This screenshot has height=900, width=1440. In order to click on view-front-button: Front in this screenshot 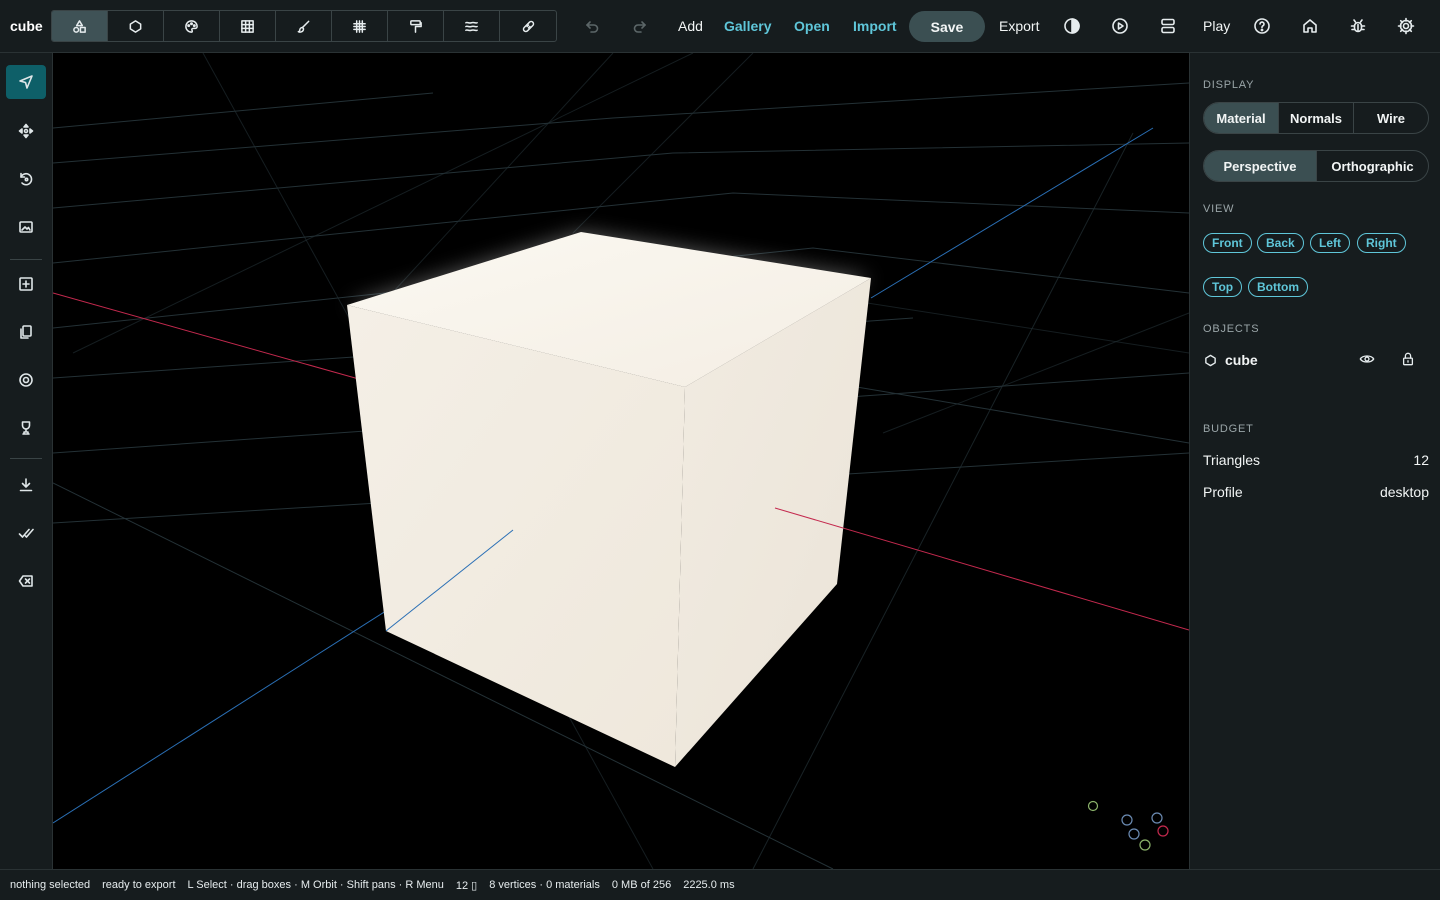, I will do `click(1227, 243)`.